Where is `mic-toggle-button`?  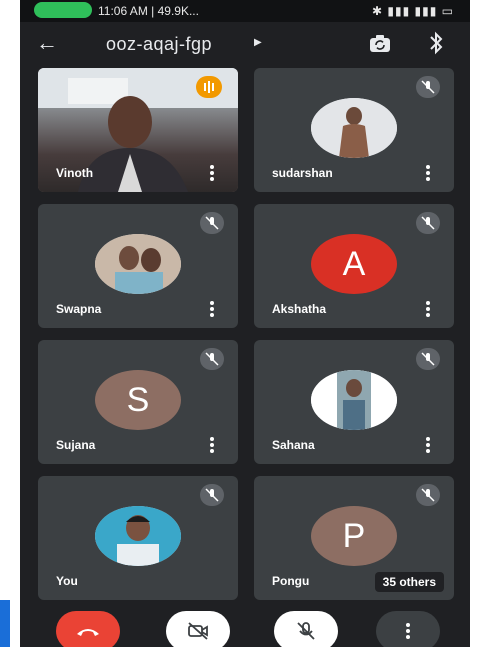 mic-toggle-button is located at coordinates (306, 629).